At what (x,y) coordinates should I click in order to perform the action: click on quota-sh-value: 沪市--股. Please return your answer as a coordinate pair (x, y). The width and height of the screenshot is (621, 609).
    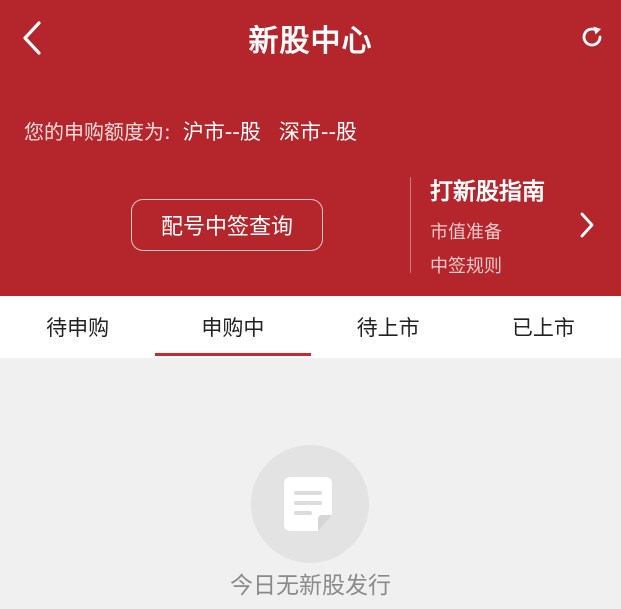
    Looking at the image, I should click on (221, 132).